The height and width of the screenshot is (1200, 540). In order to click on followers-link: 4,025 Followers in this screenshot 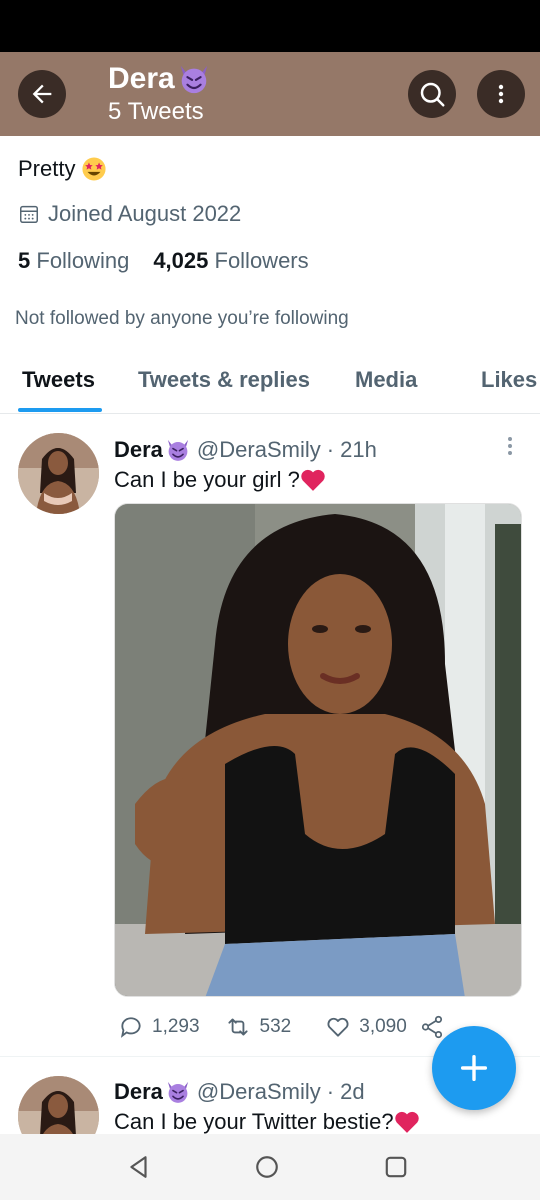, I will do `click(230, 261)`.